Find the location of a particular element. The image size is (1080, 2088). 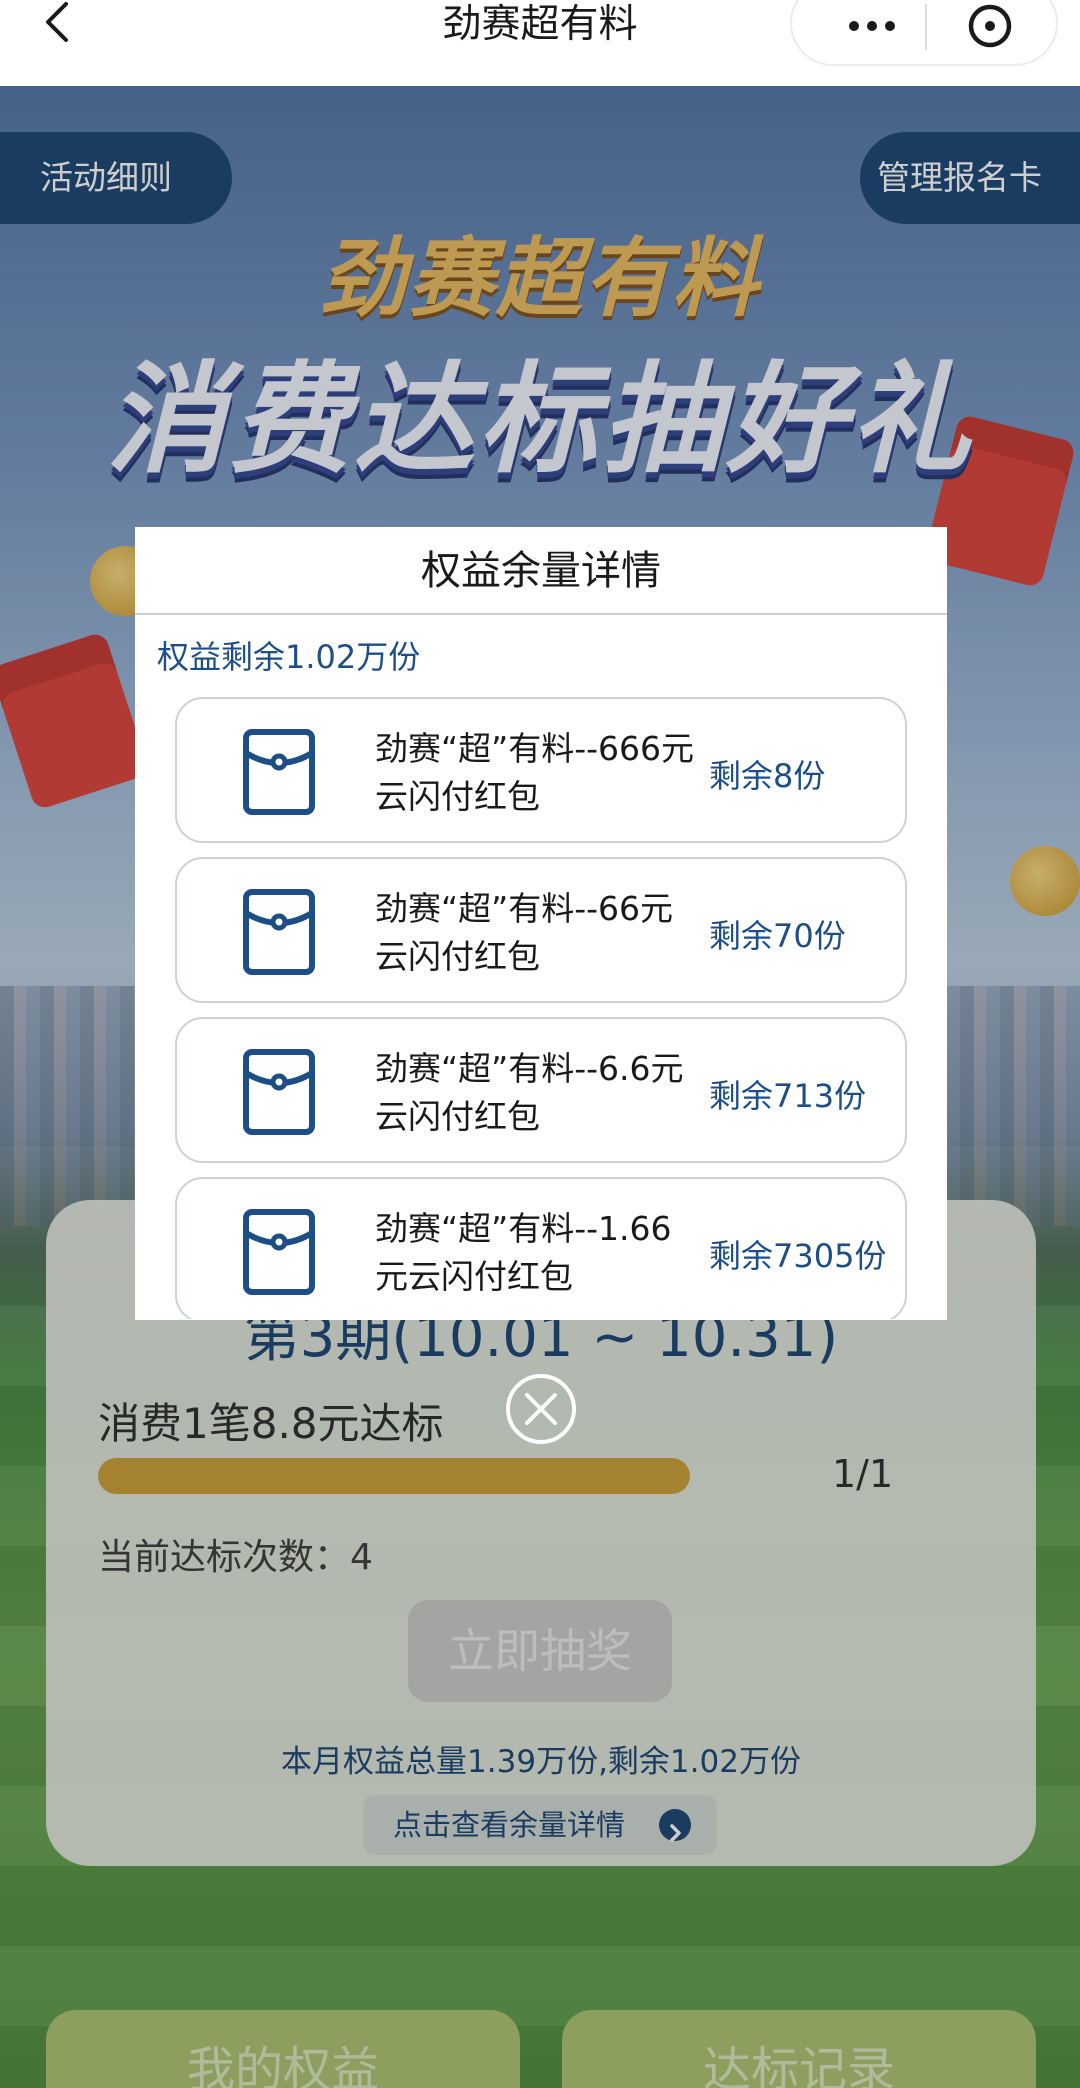

reward-name: 劲赛“超”有料--6.6元云闪付红包 is located at coordinates (529, 1092).